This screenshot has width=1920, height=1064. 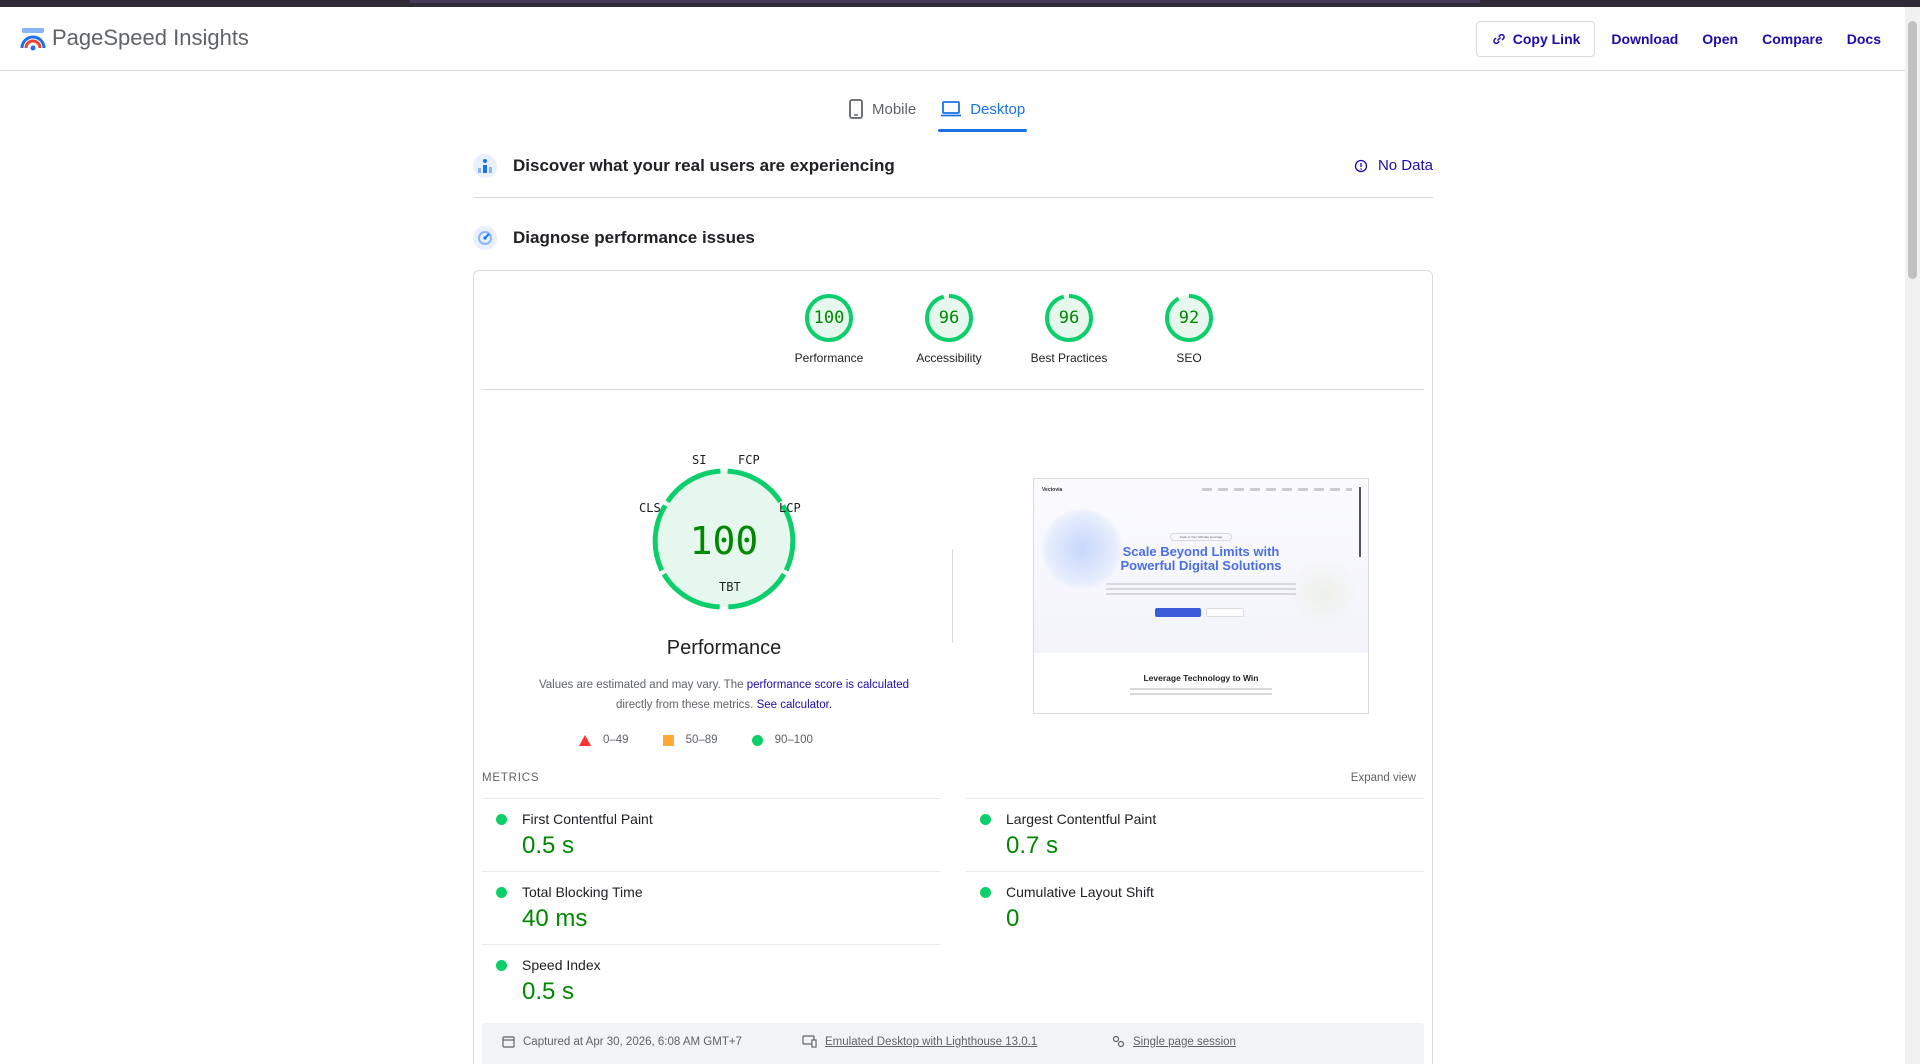 I want to click on session-text: Single page session, so click(x=1184, y=1041).